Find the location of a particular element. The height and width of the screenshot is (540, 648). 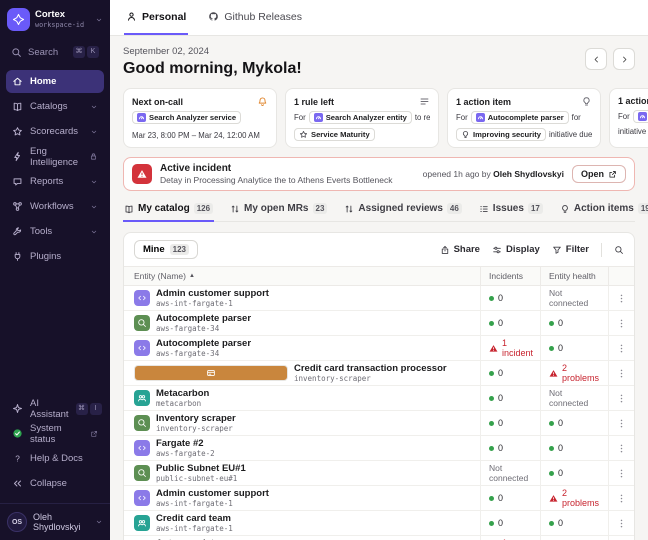

sparkle-icon is located at coordinates (17, 408).